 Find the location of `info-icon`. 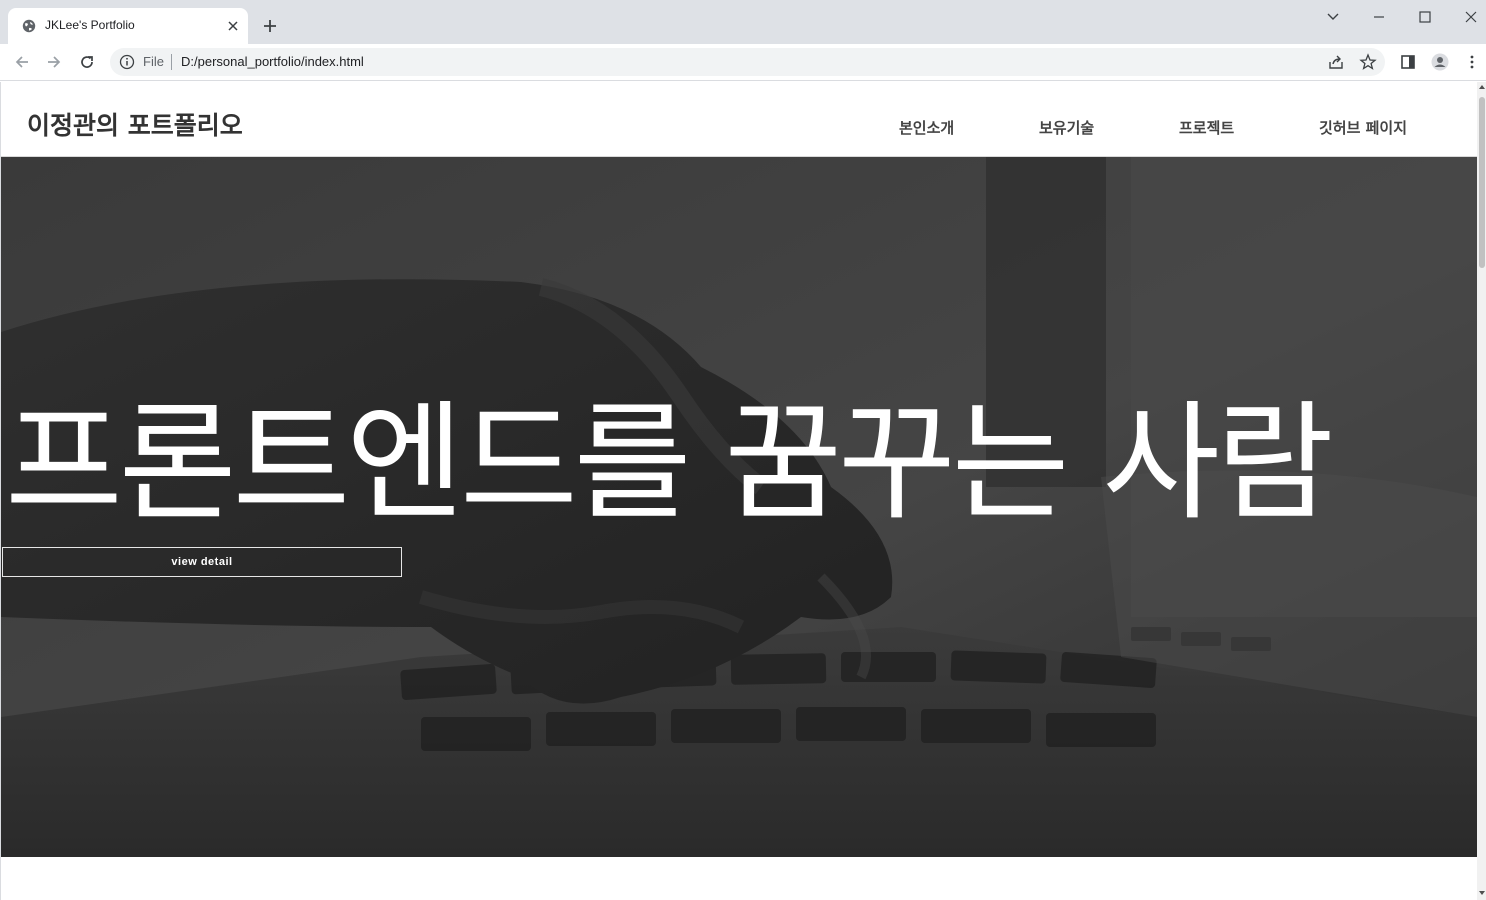

info-icon is located at coordinates (127, 62).